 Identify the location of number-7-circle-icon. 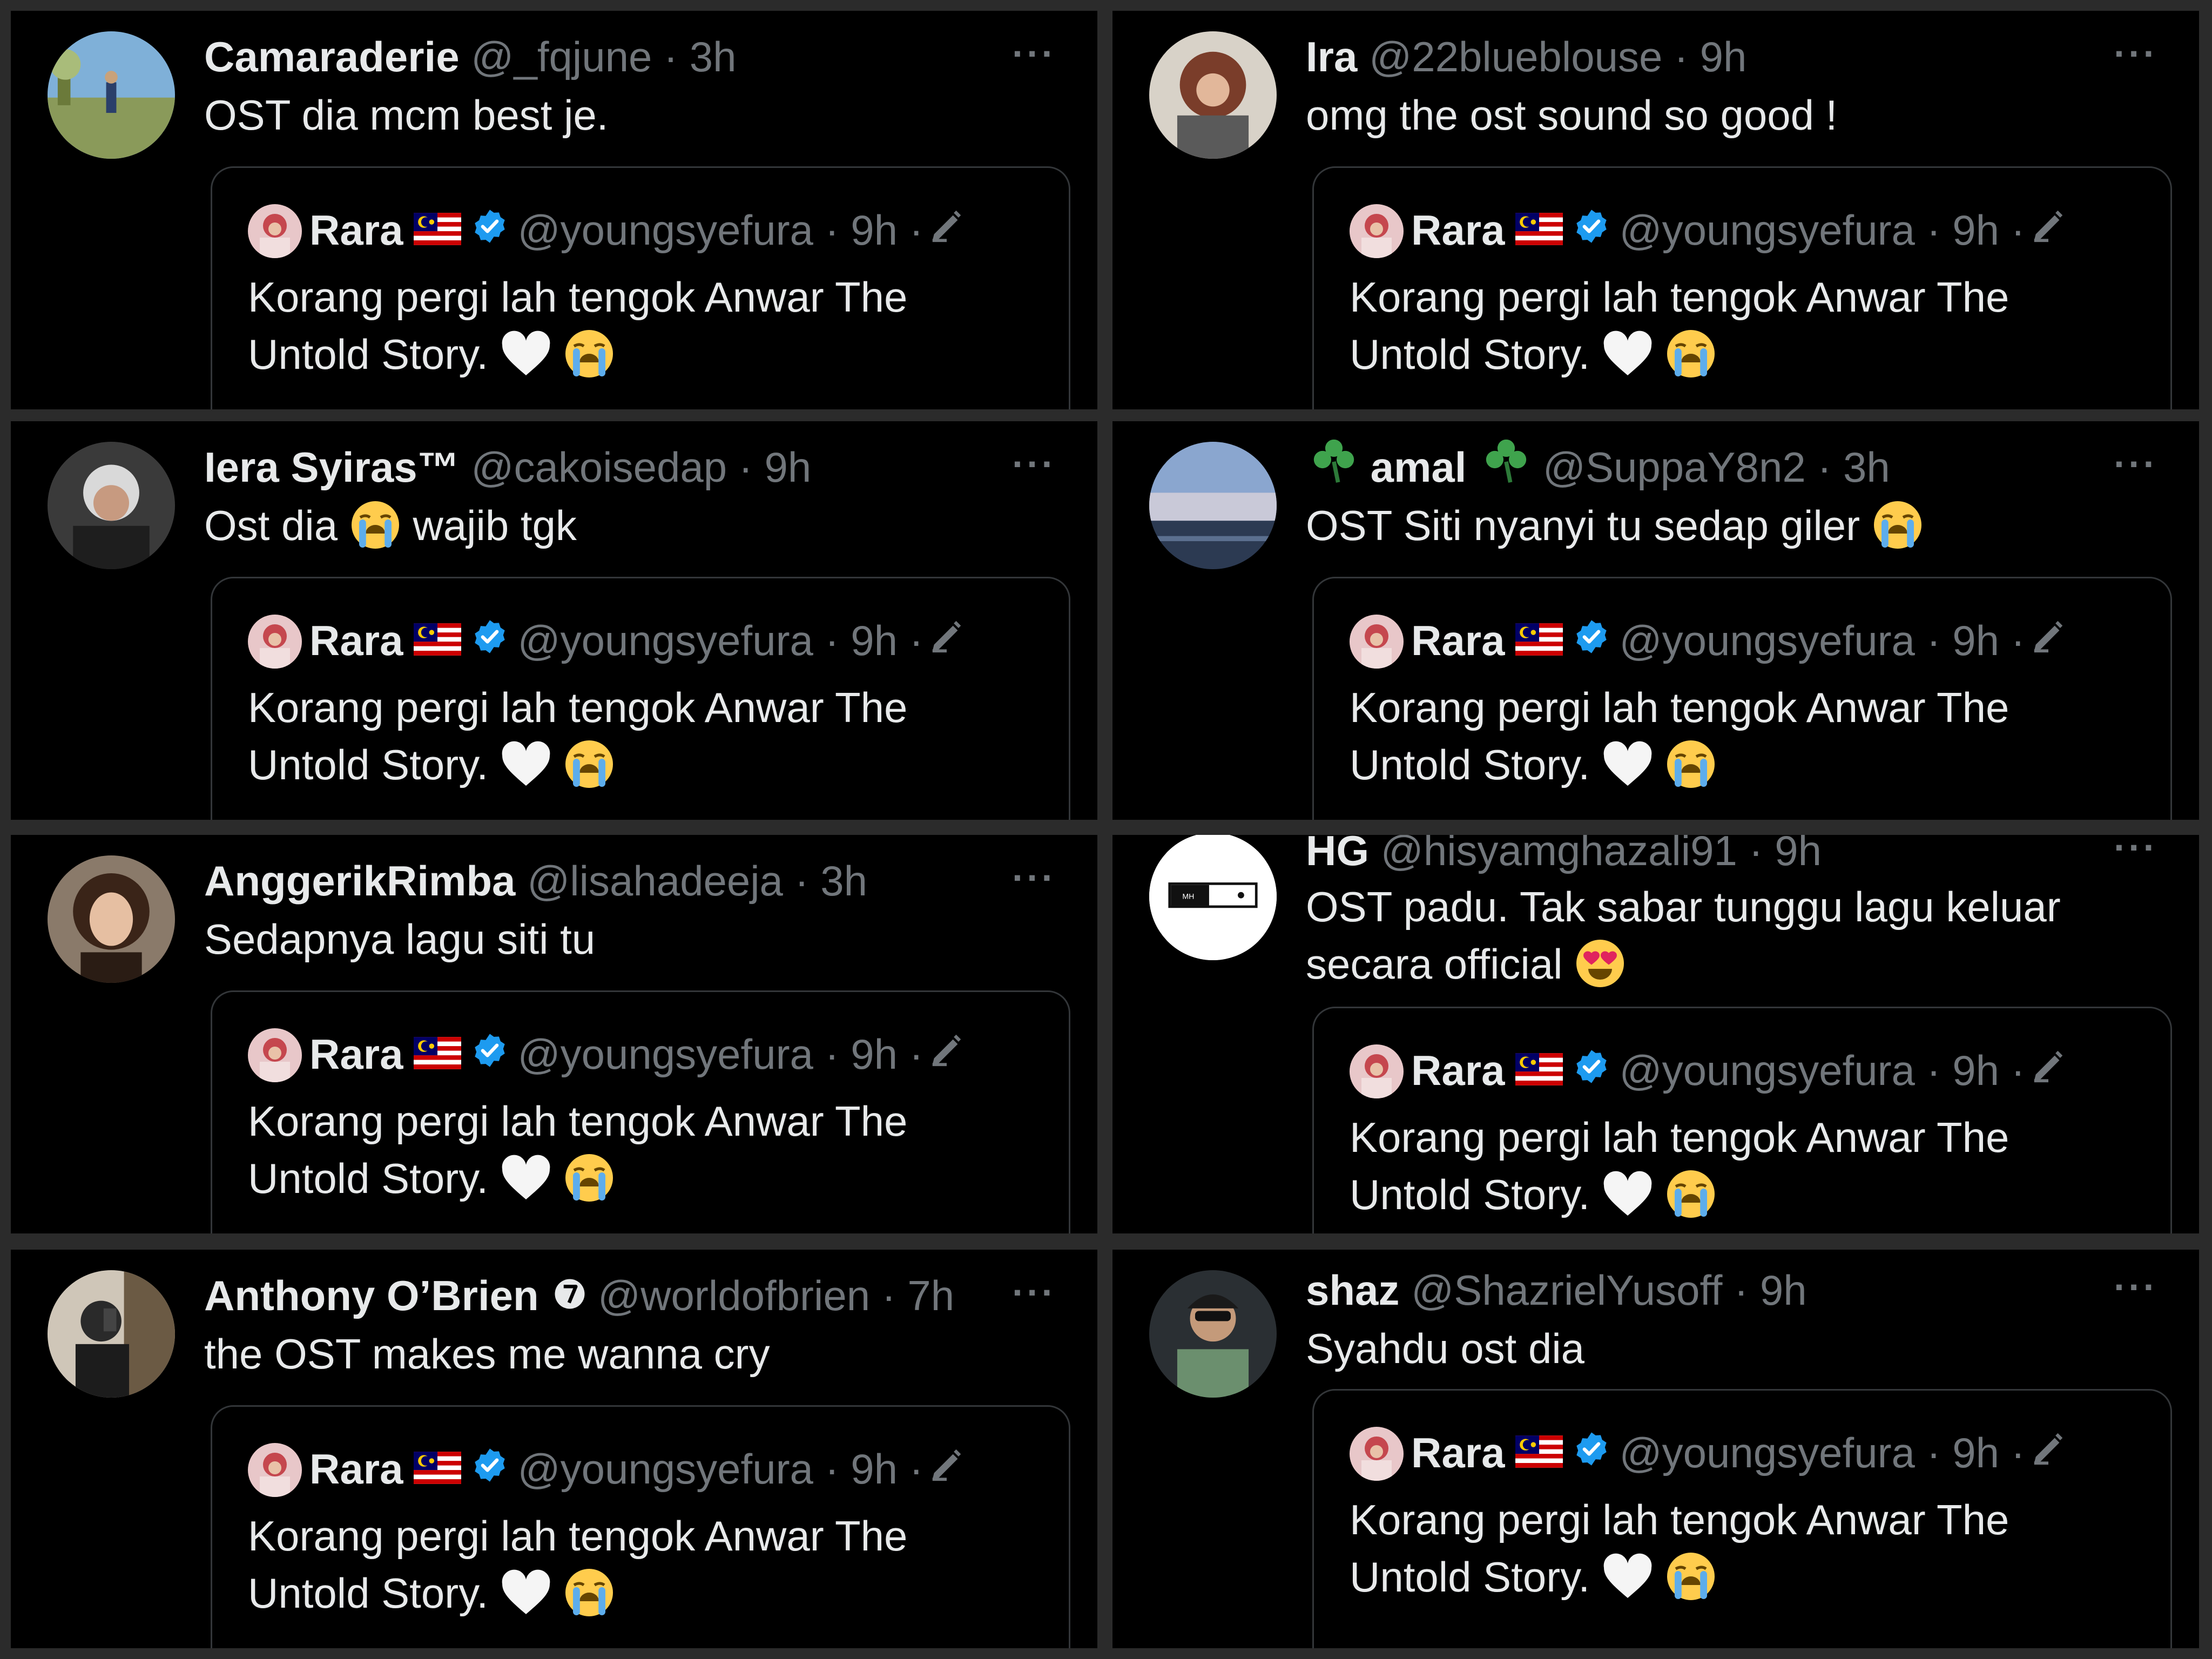
(570, 1295).